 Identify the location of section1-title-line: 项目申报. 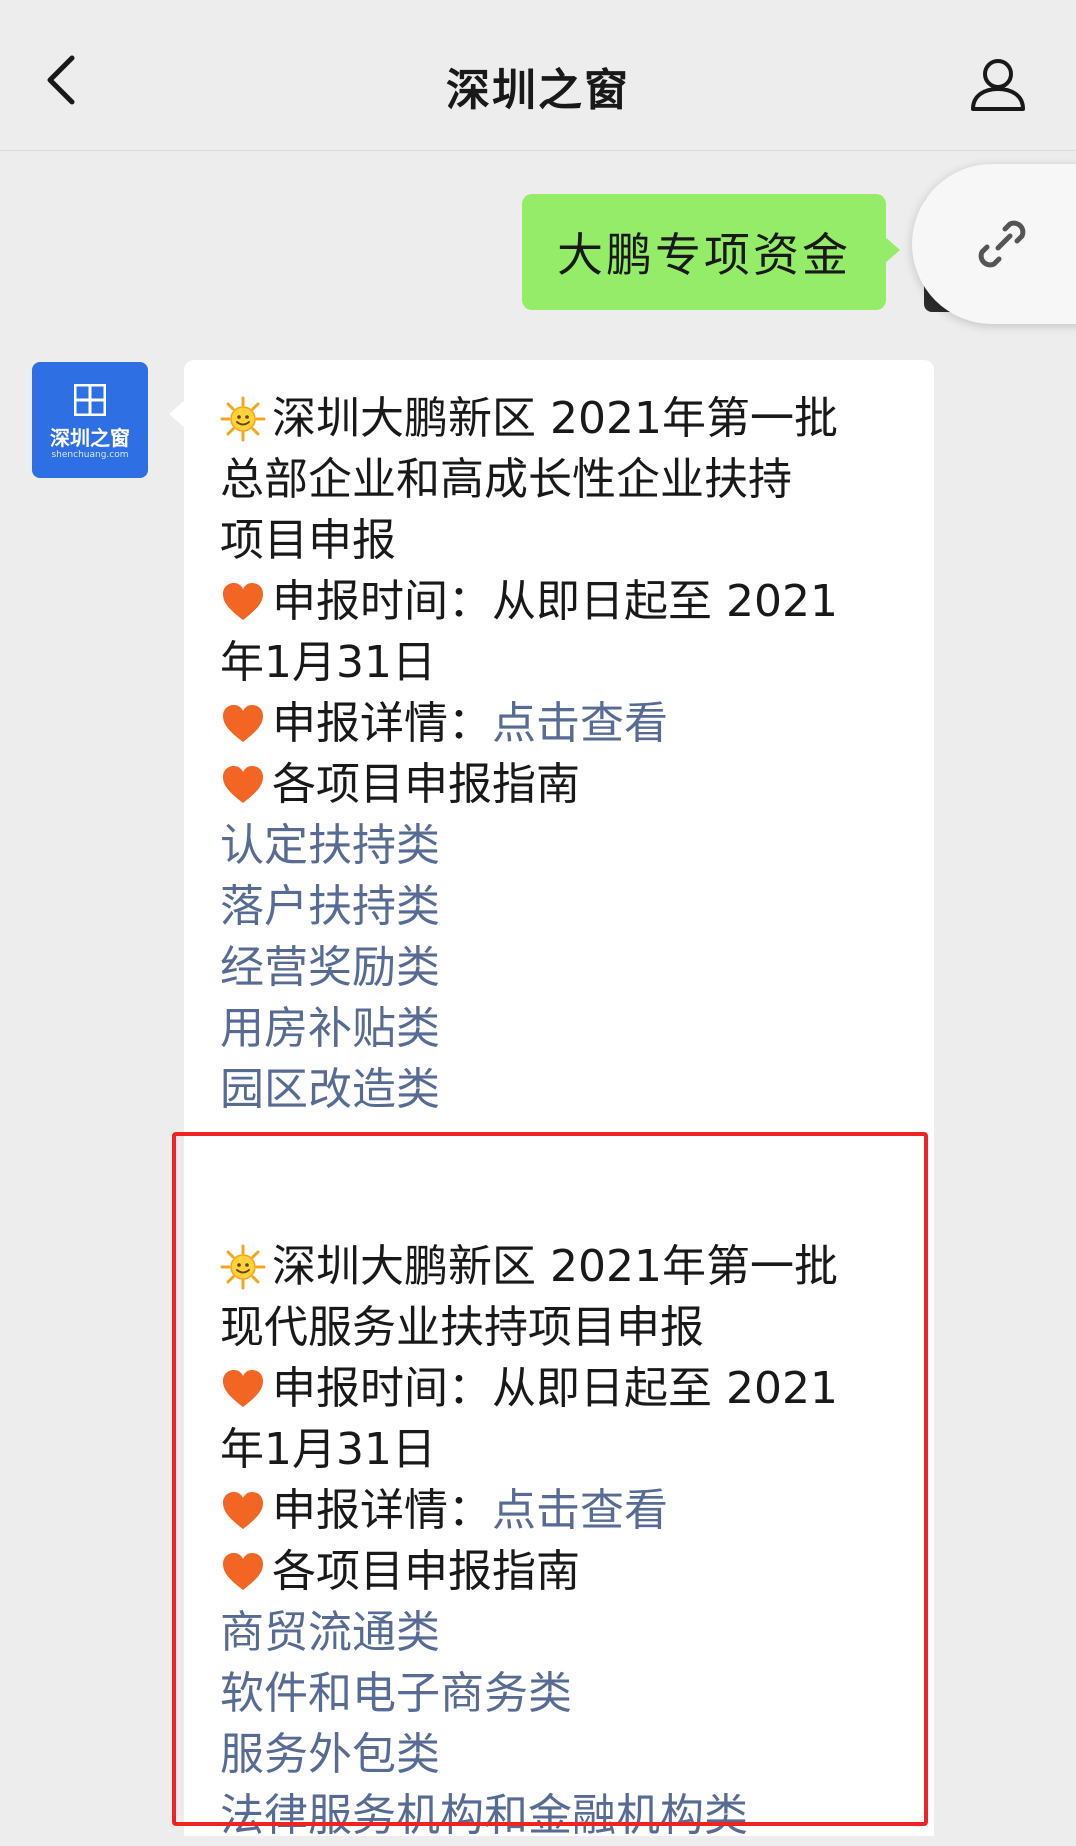
(308, 540).